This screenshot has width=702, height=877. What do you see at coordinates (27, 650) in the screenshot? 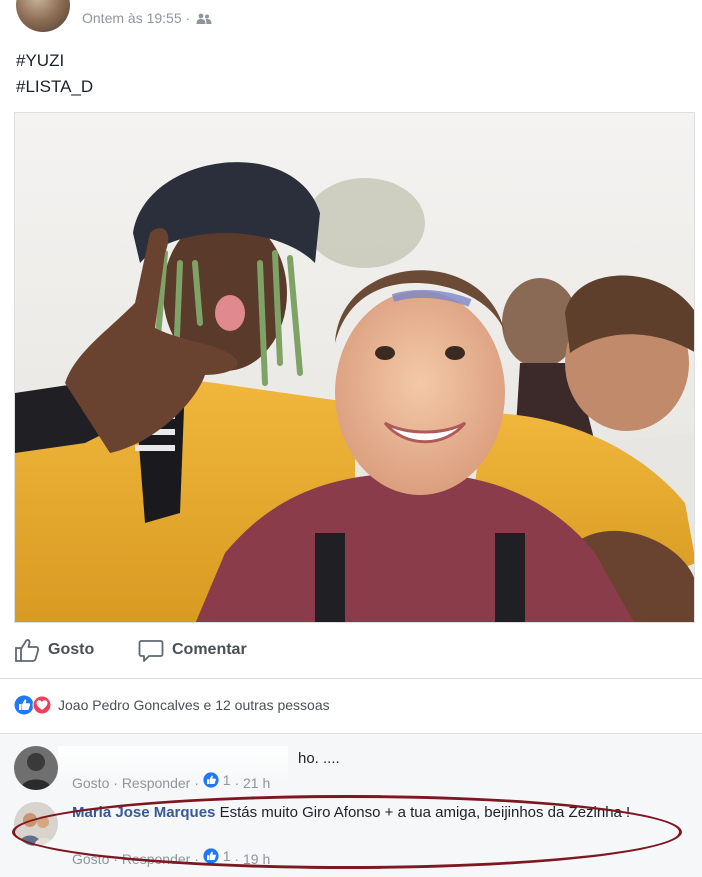
I see `thumbs-up-icon` at bounding box center [27, 650].